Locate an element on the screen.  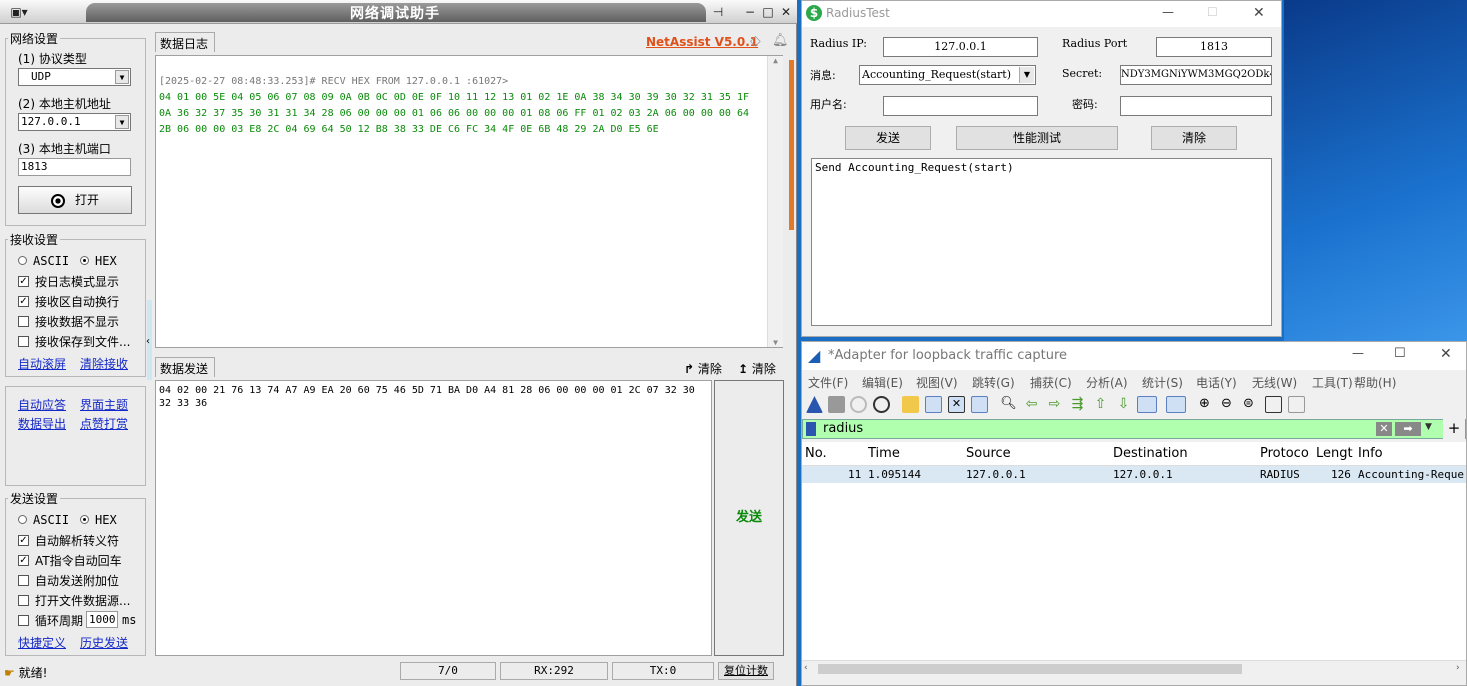
donate-link: 点赞打赏 is located at coordinates (104, 423).